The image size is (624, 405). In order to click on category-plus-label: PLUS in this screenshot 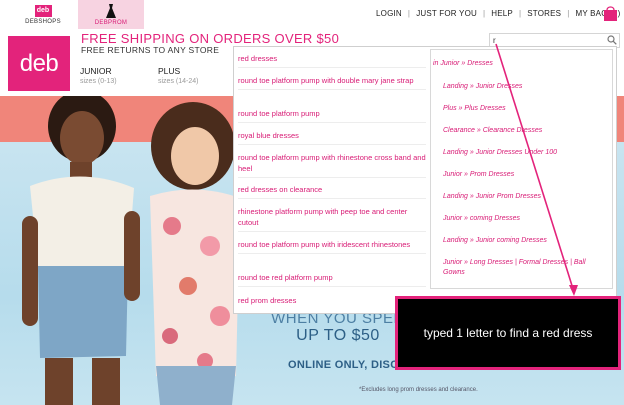, I will do `click(169, 71)`.